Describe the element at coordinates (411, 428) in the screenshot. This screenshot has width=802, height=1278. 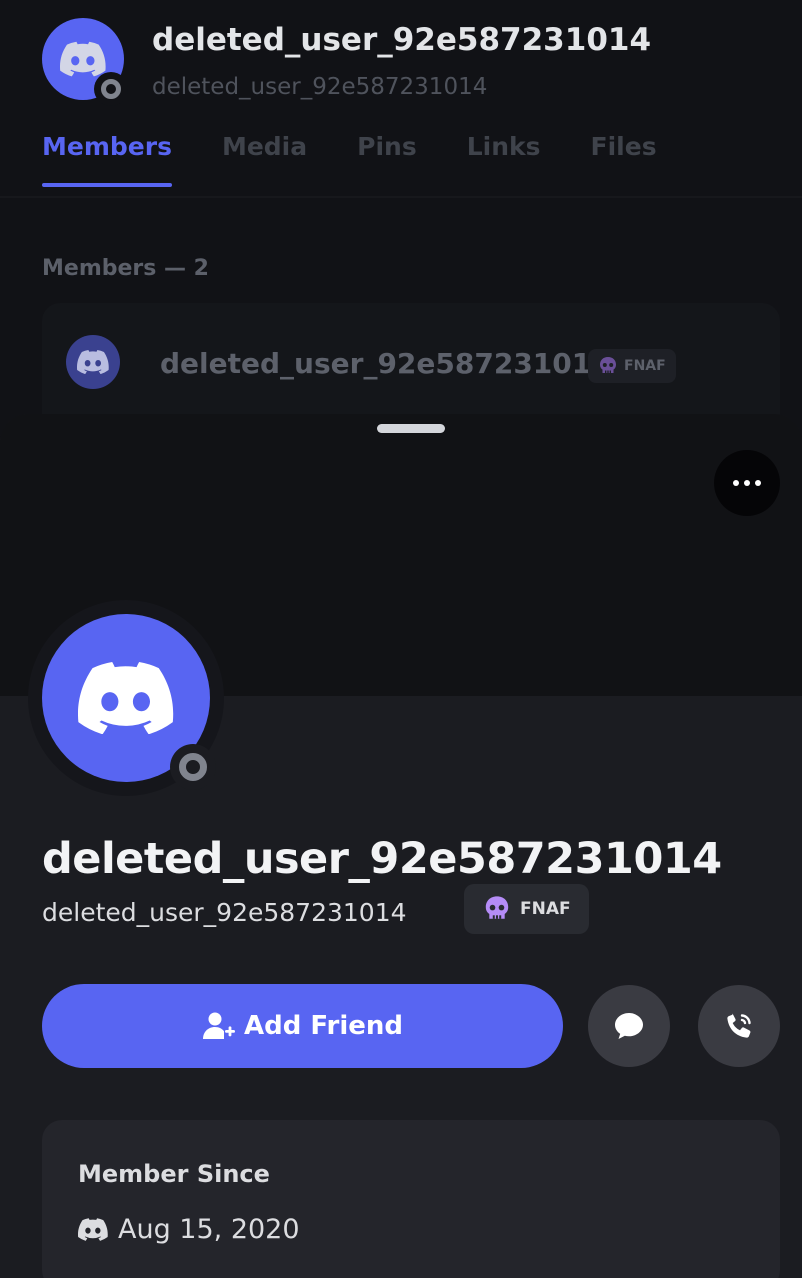
I see `sheet-drag-handle` at that location.